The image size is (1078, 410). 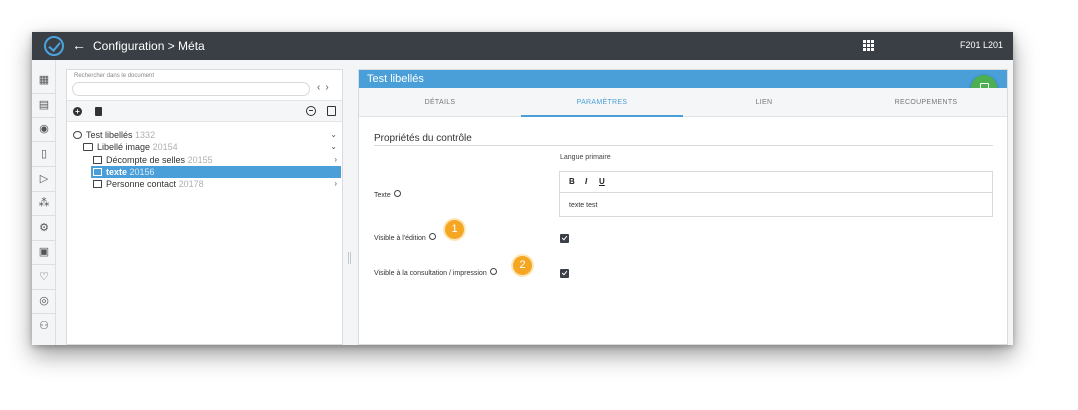 I want to click on copy-icon, so click(x=331, y=111).